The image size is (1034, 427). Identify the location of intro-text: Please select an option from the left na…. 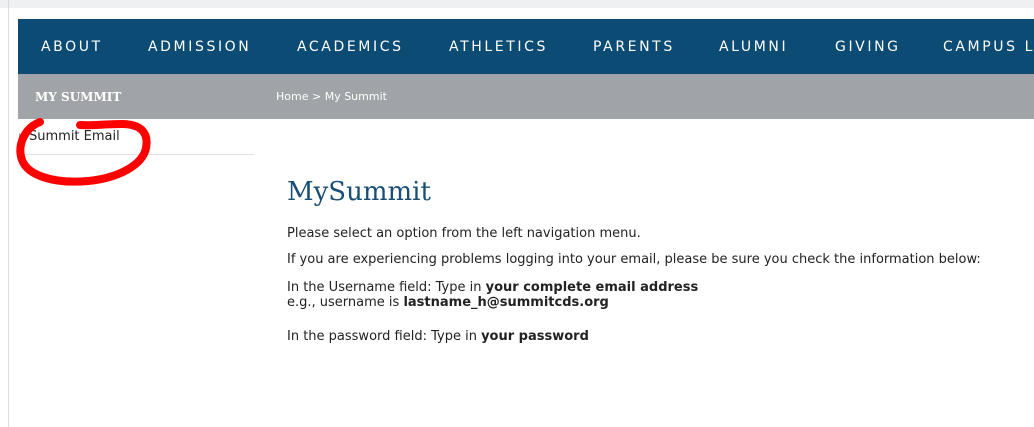
(464, 233).